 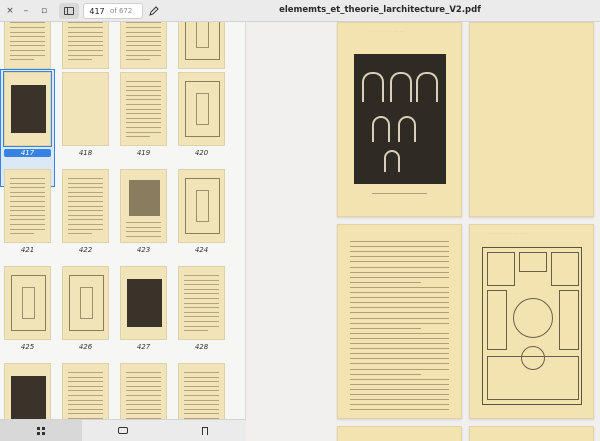 I want to click on thumbnail-page-label: 427, so click(x=143, y=347).